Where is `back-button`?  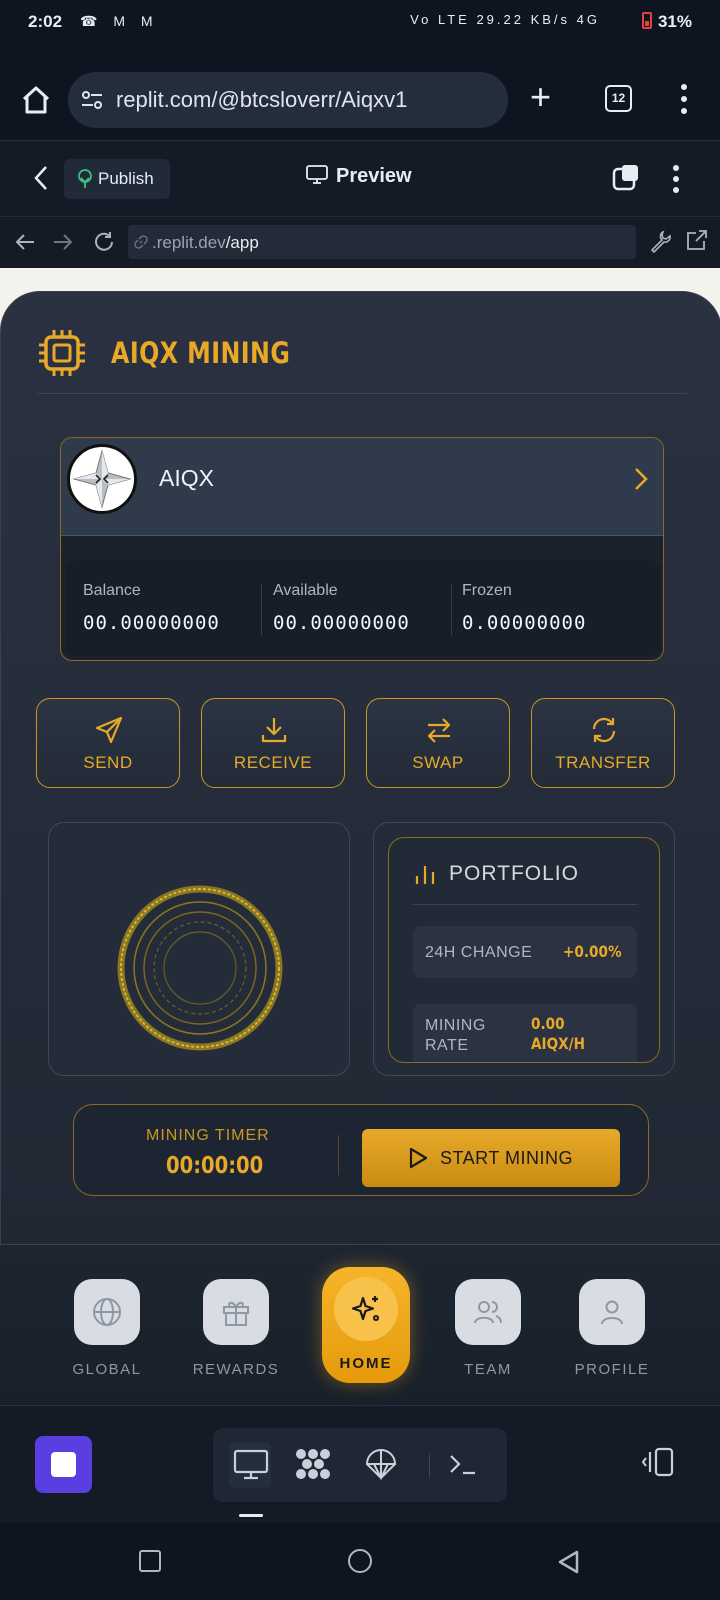 back-button is located at coordinates (568, 1562).